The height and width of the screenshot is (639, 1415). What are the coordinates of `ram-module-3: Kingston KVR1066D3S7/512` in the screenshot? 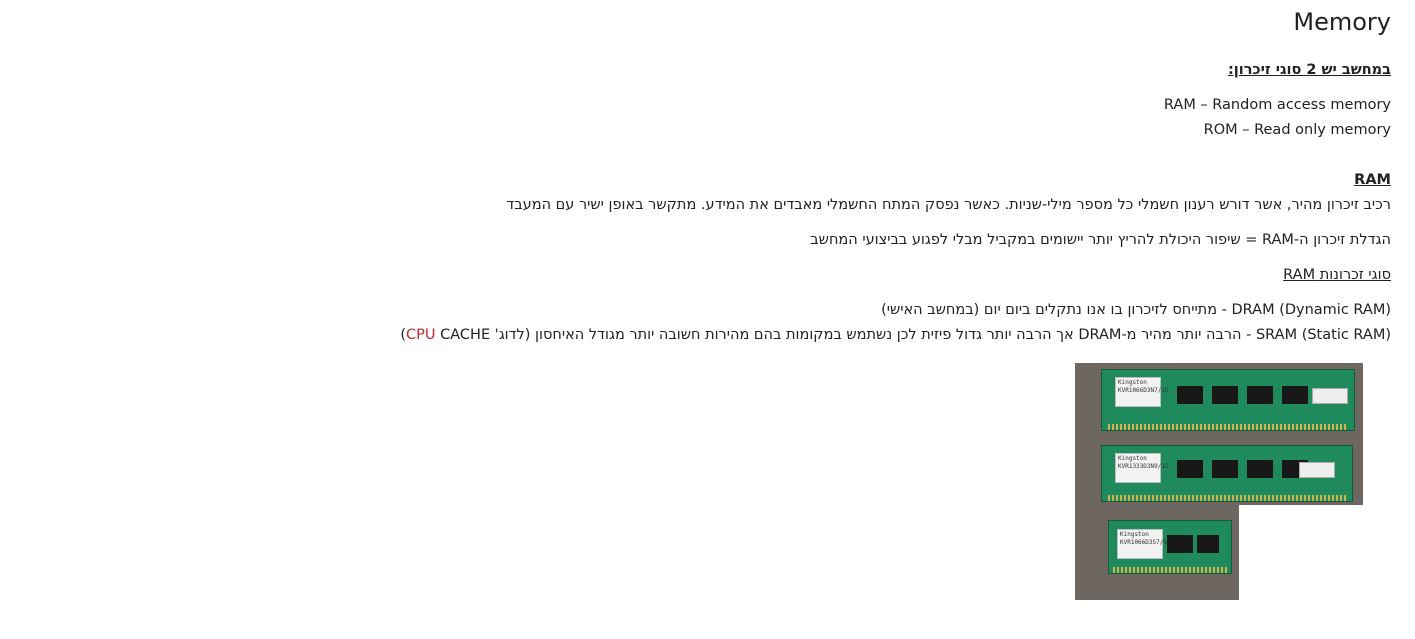 It's located at (1170, 547).